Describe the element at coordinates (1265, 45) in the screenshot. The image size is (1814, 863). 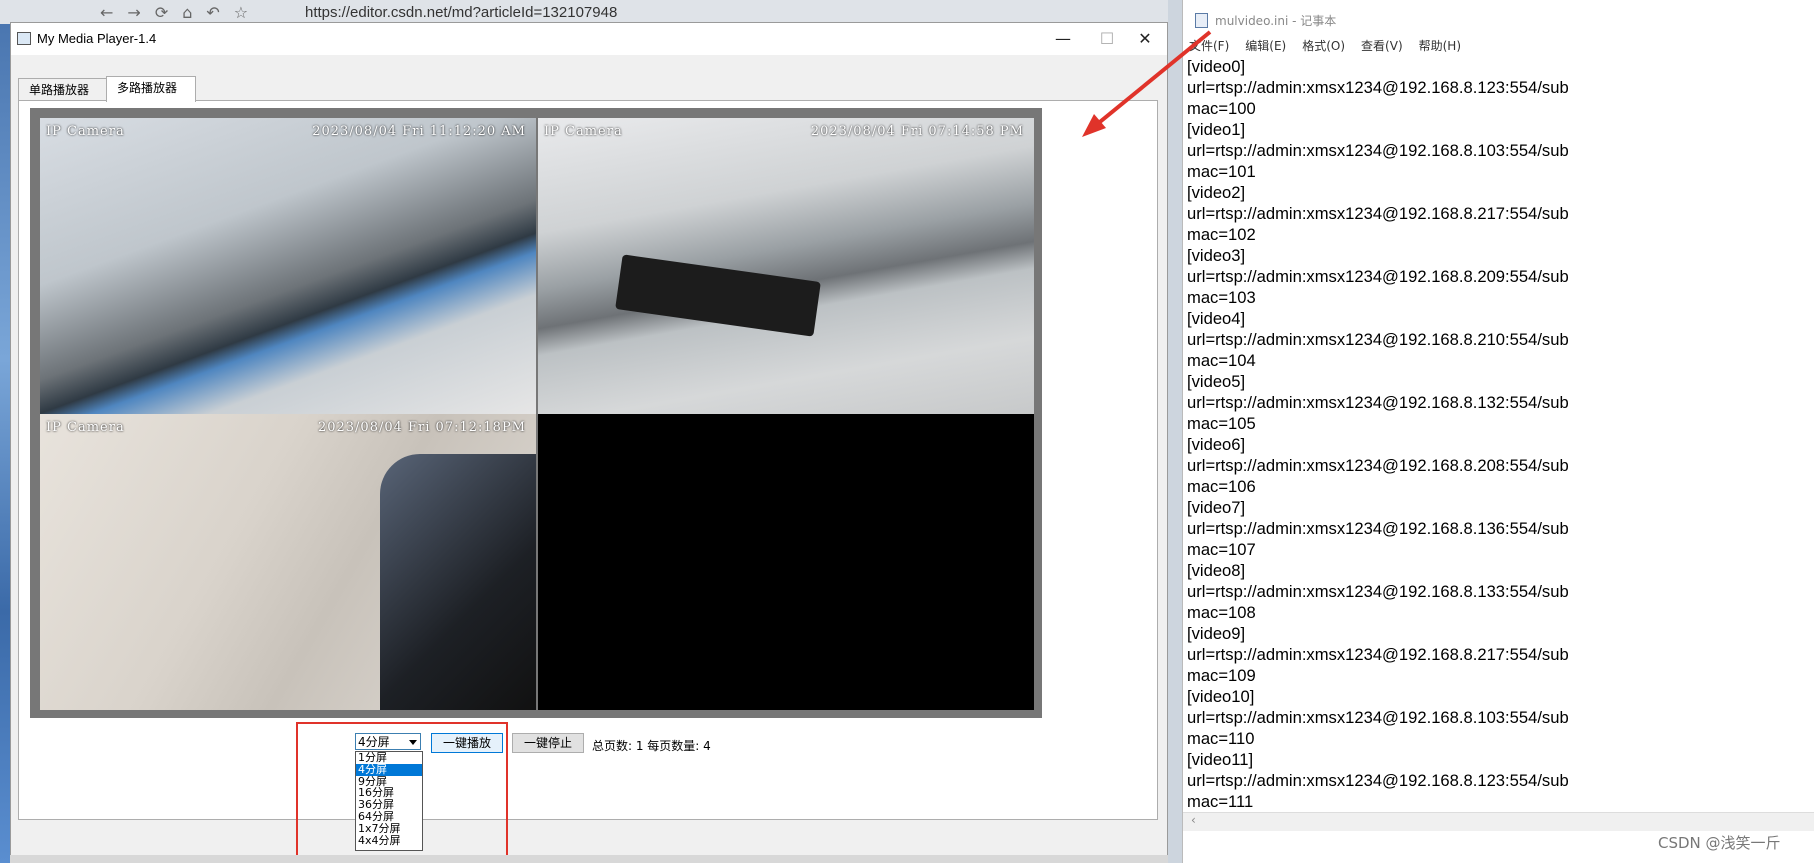
I see `menu-edit: 编辑(E)` at that location.